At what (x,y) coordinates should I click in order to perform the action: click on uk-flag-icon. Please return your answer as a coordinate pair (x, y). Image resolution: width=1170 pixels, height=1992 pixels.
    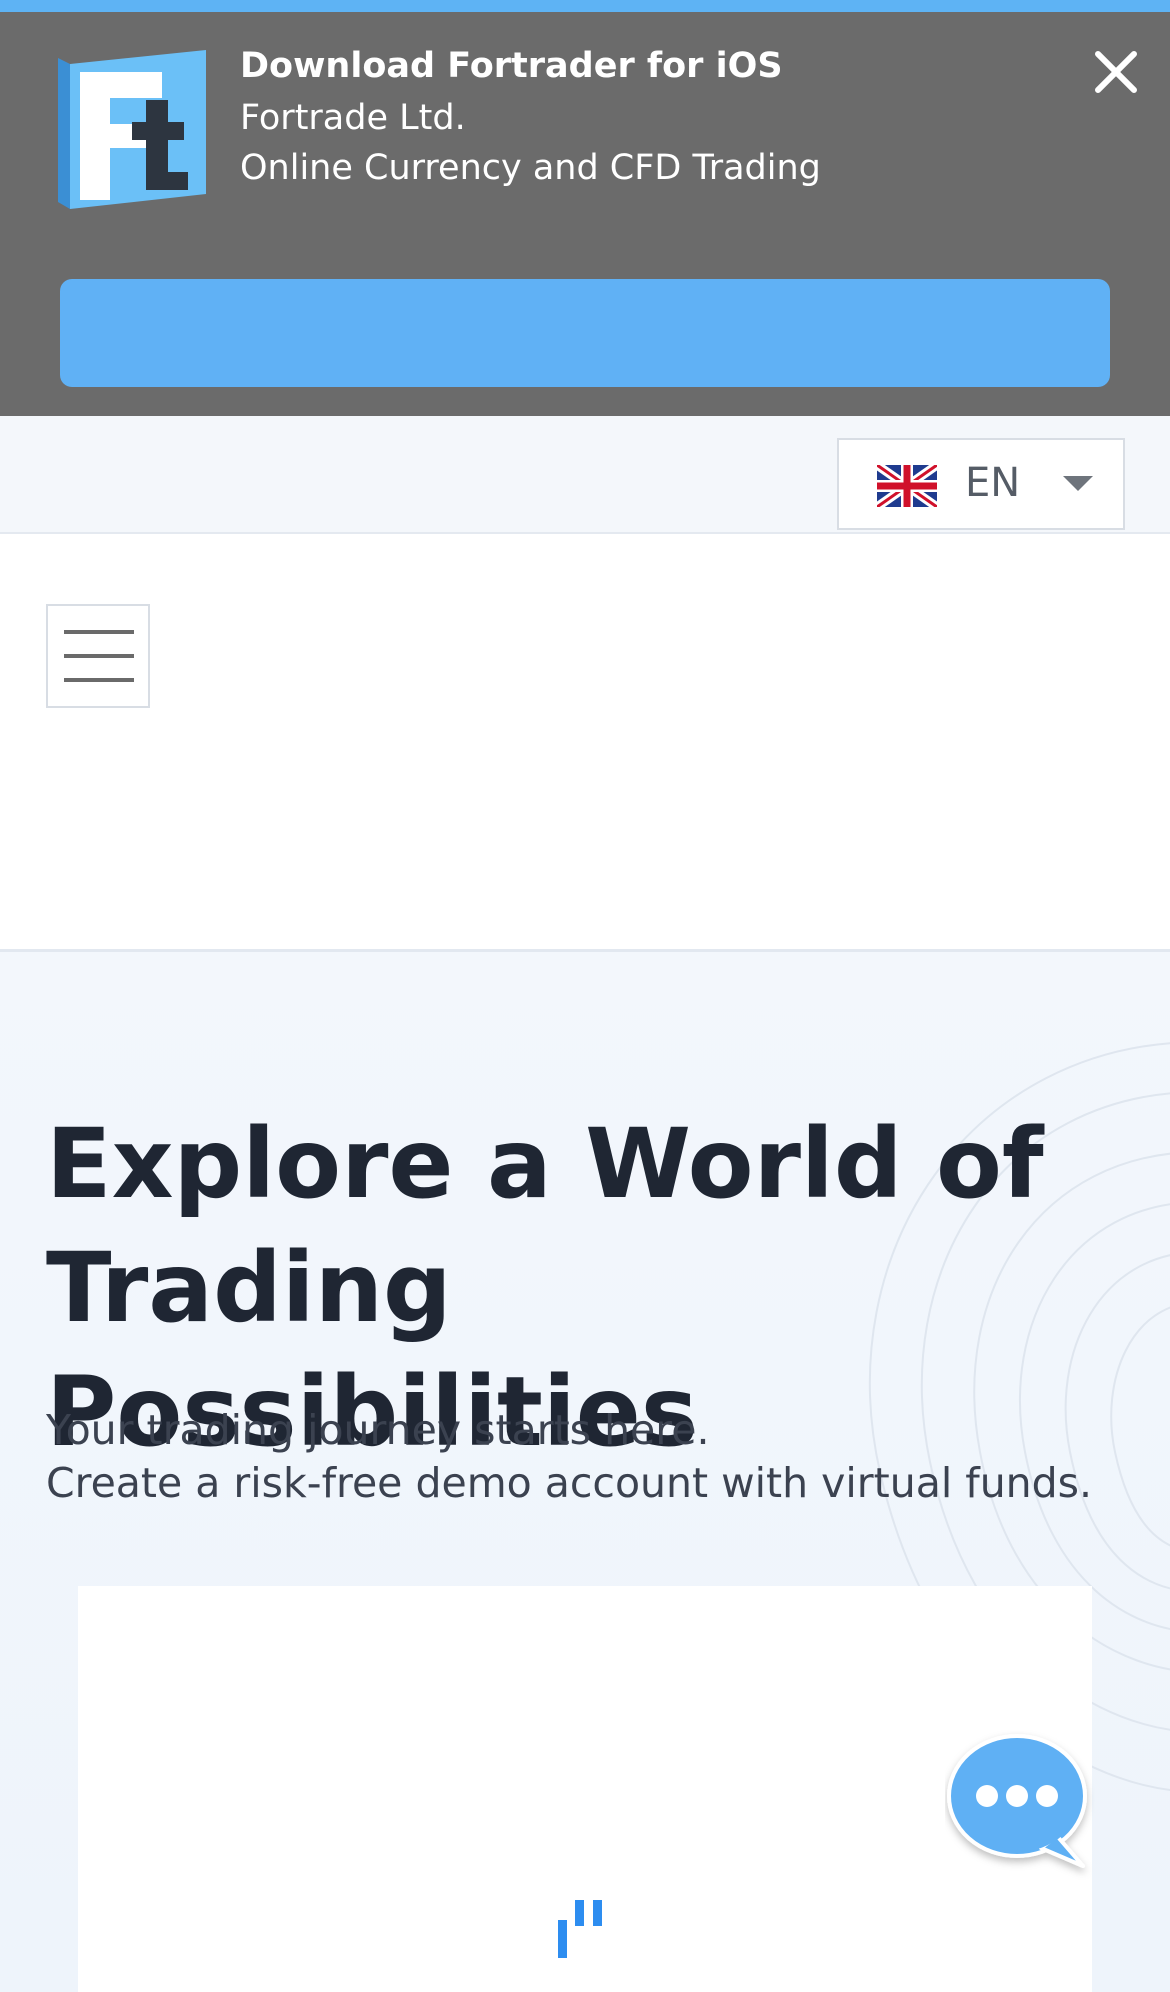
    Looking at the image, I should click on (907, 486).